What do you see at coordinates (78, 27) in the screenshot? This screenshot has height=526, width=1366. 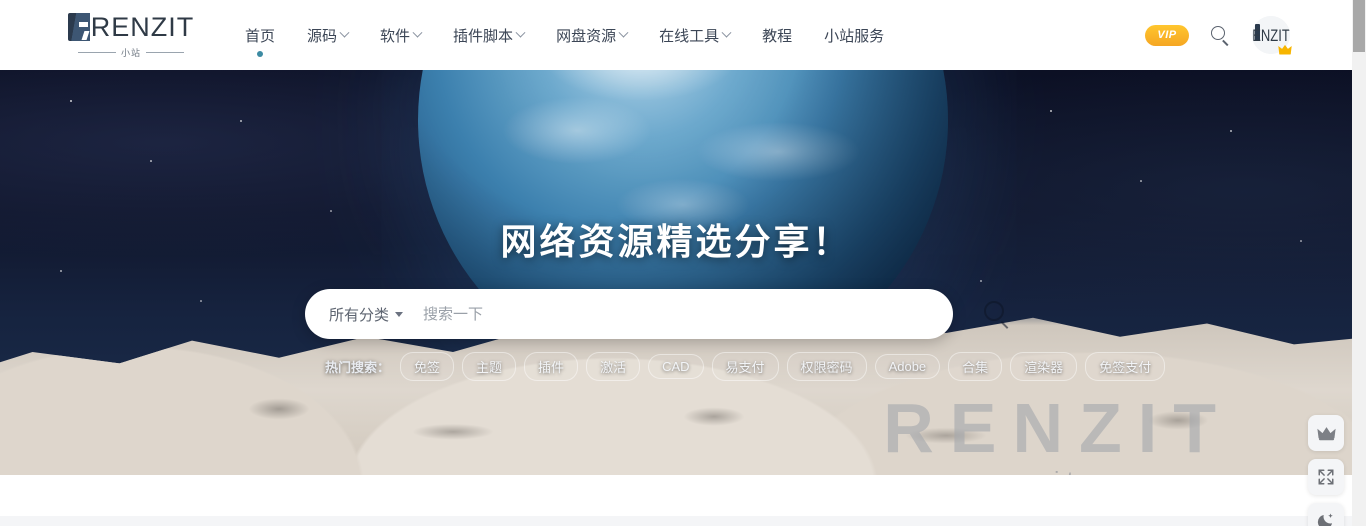 I see `book-r-icon` at bounding box center [78, 27].